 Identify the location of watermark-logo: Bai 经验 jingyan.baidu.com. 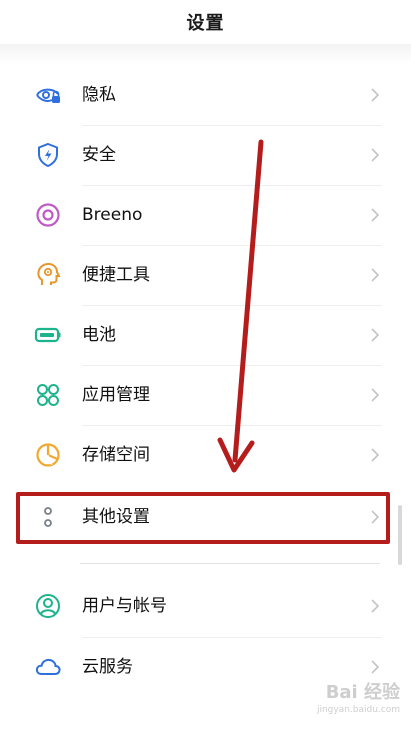
(350, 700).